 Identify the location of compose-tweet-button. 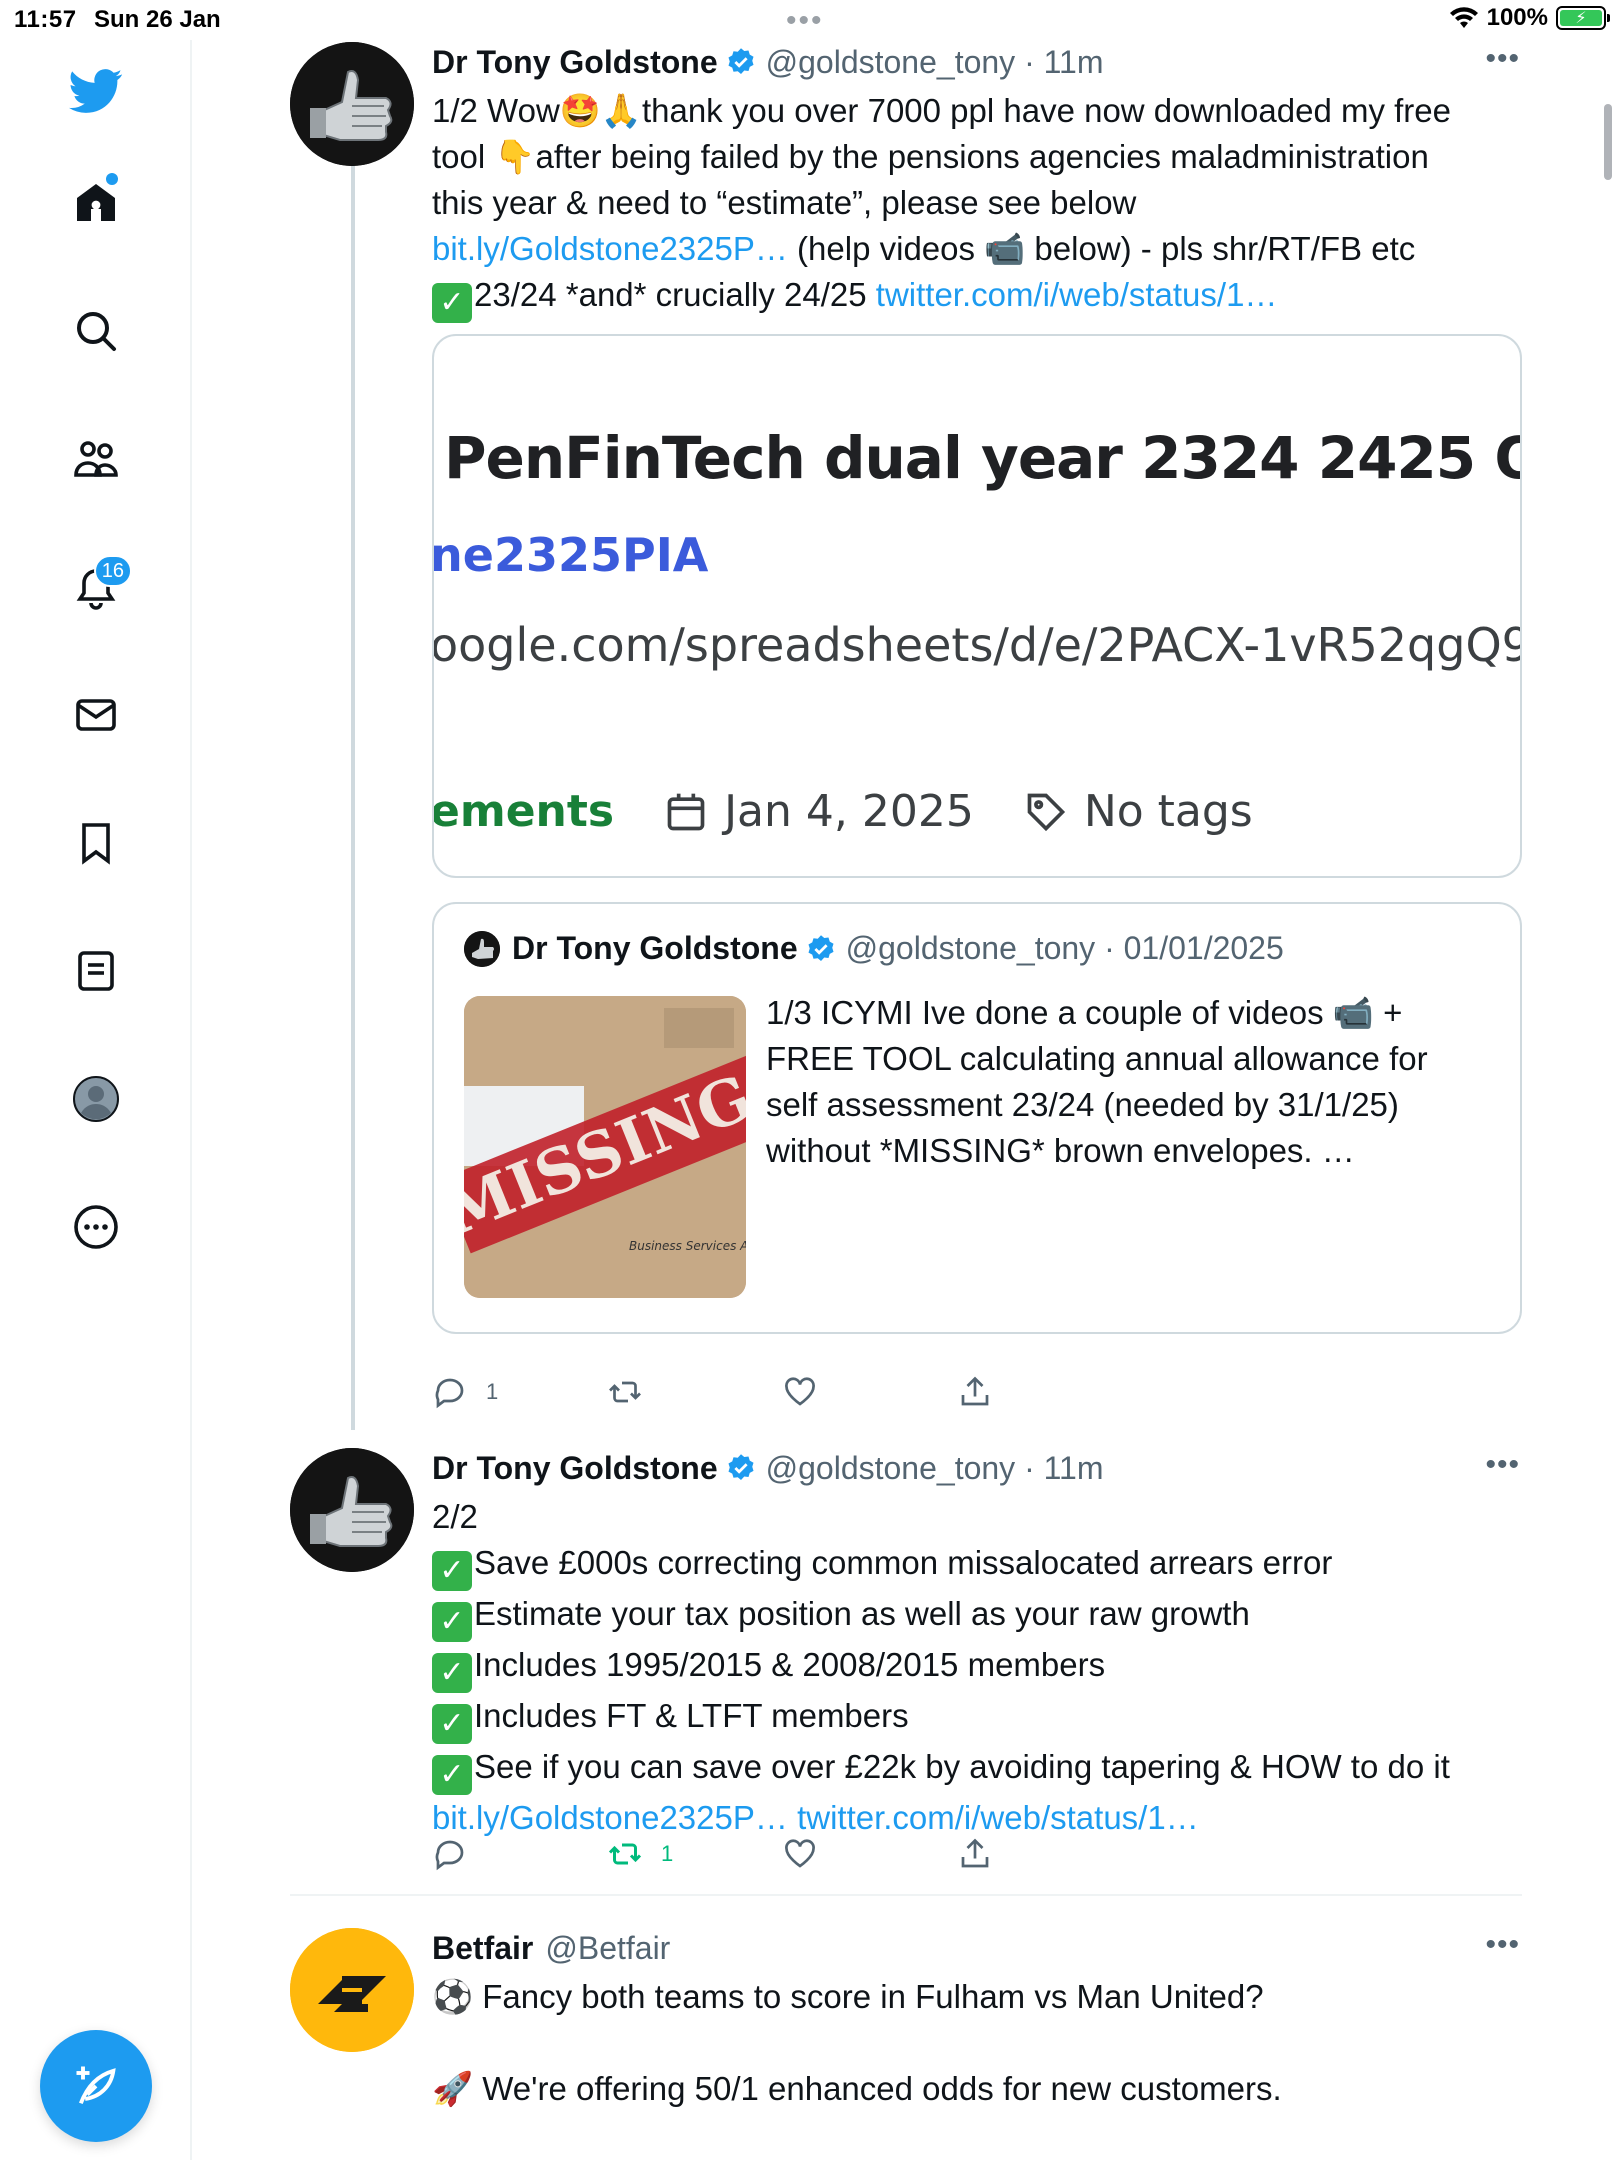
(96, 2086).